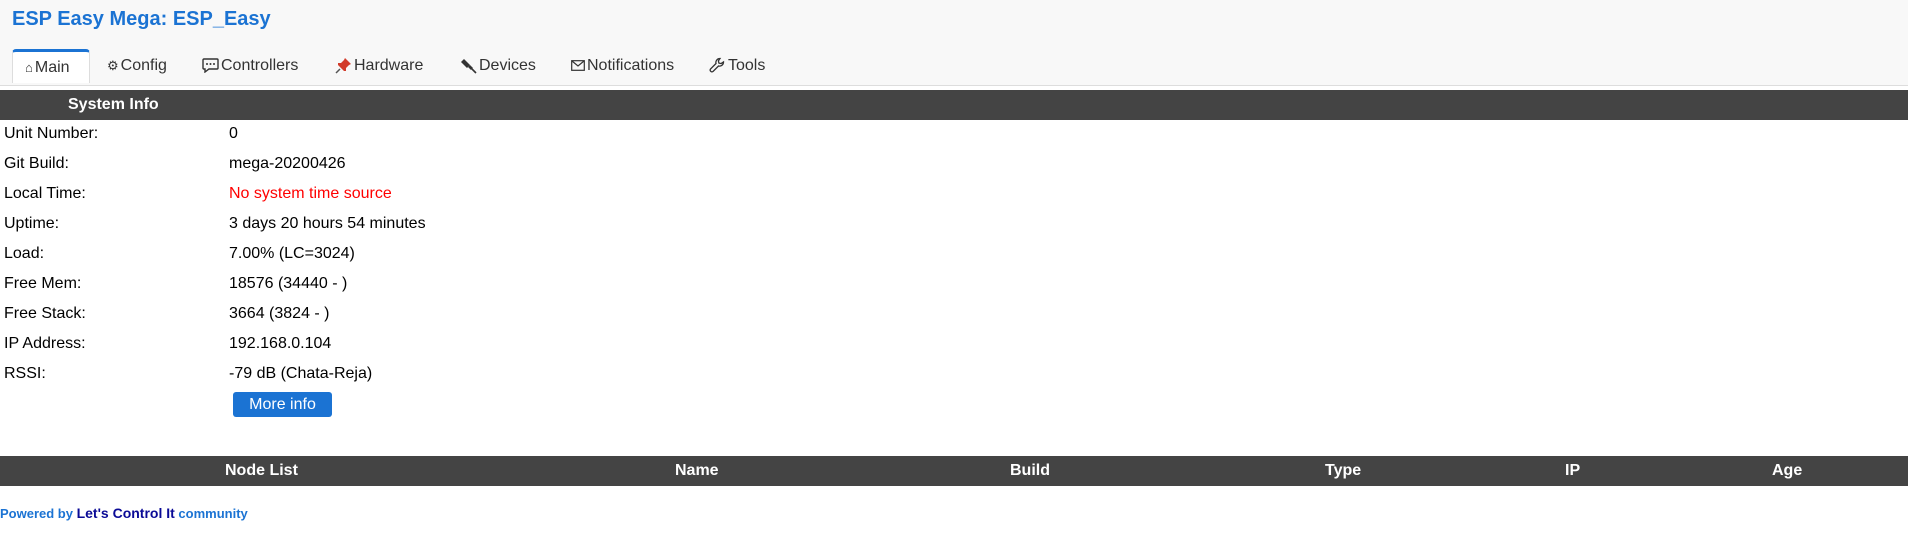 Image resolution: width=1908 pixels, height=541 pixels. Describe the element at coordinates (36, 163) in the screenshot. I see `info-label: Git Build:` at that location.